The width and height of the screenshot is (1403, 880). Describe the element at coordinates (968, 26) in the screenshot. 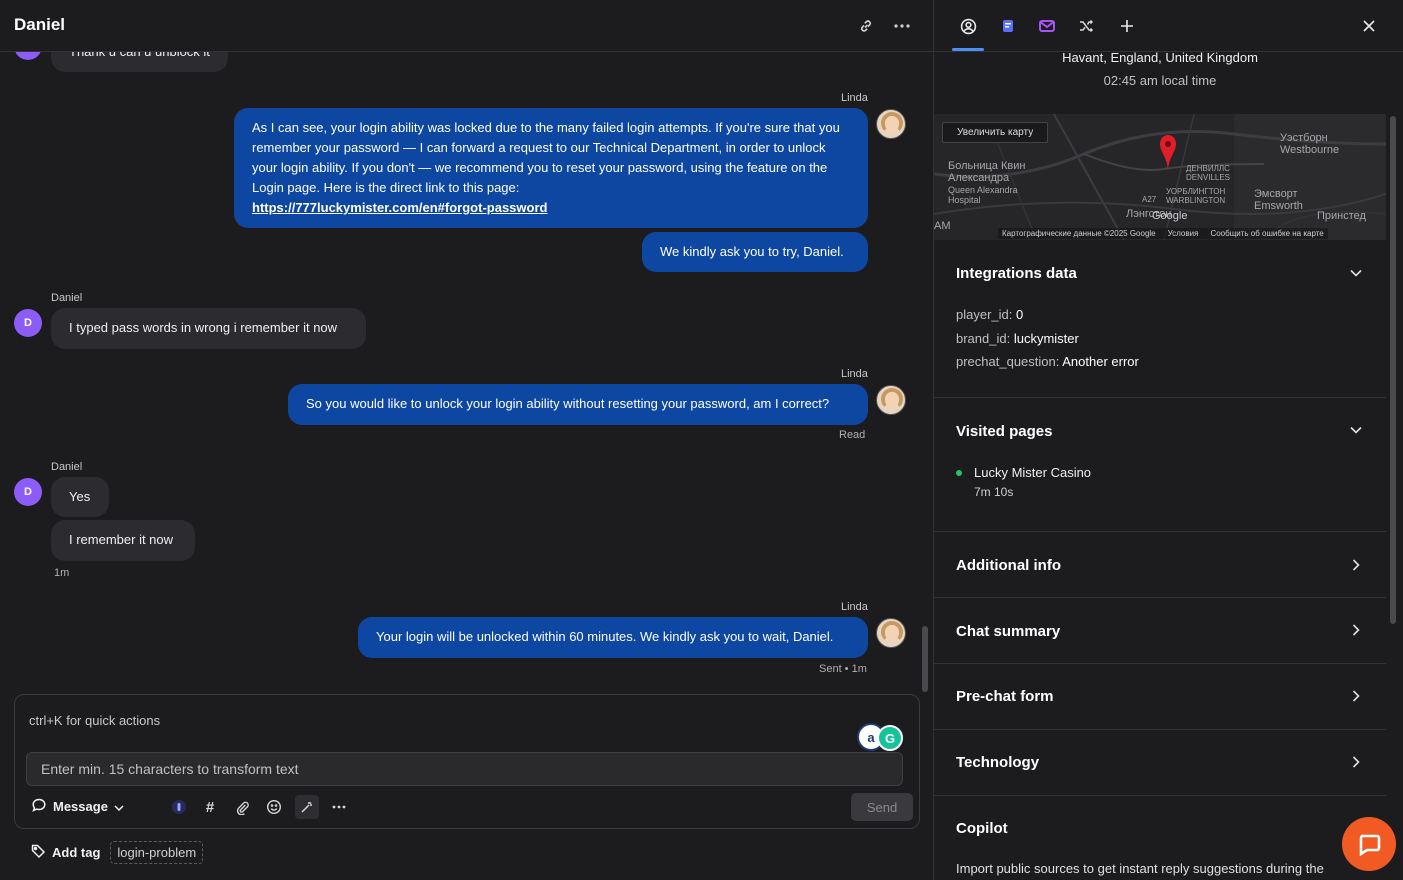

I see `tab-customer-profile` at that location.